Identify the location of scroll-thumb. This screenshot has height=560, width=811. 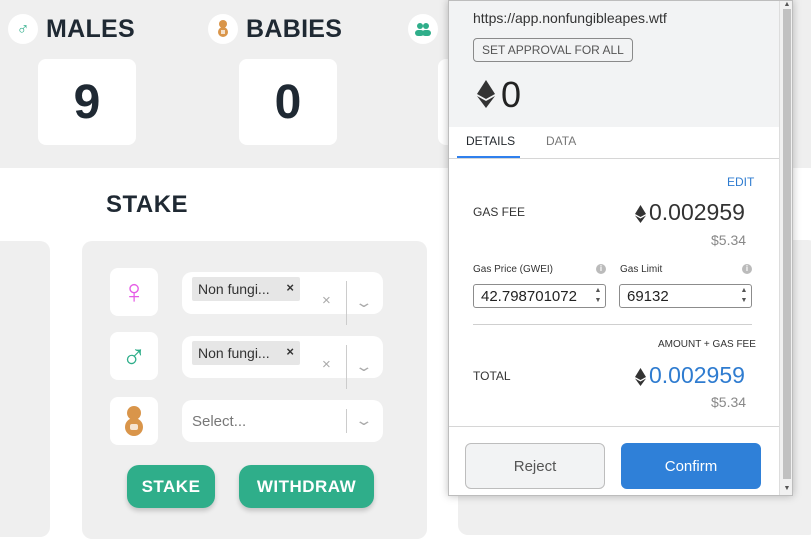
(787, 244).